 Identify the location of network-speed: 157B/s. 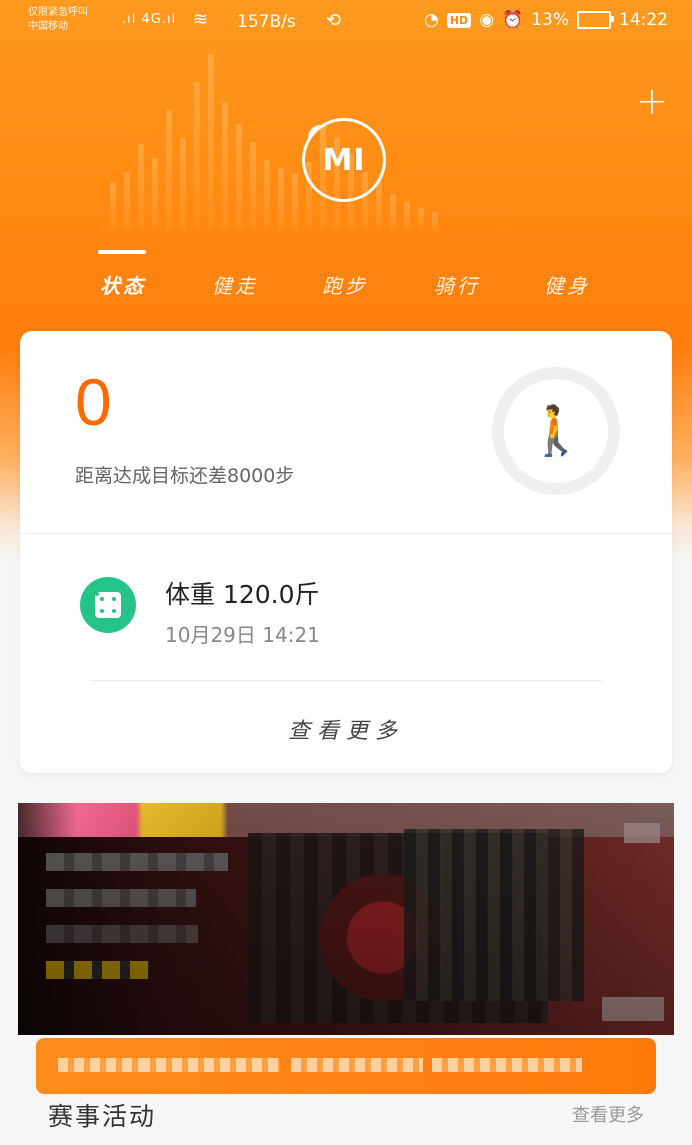
(266, 22).